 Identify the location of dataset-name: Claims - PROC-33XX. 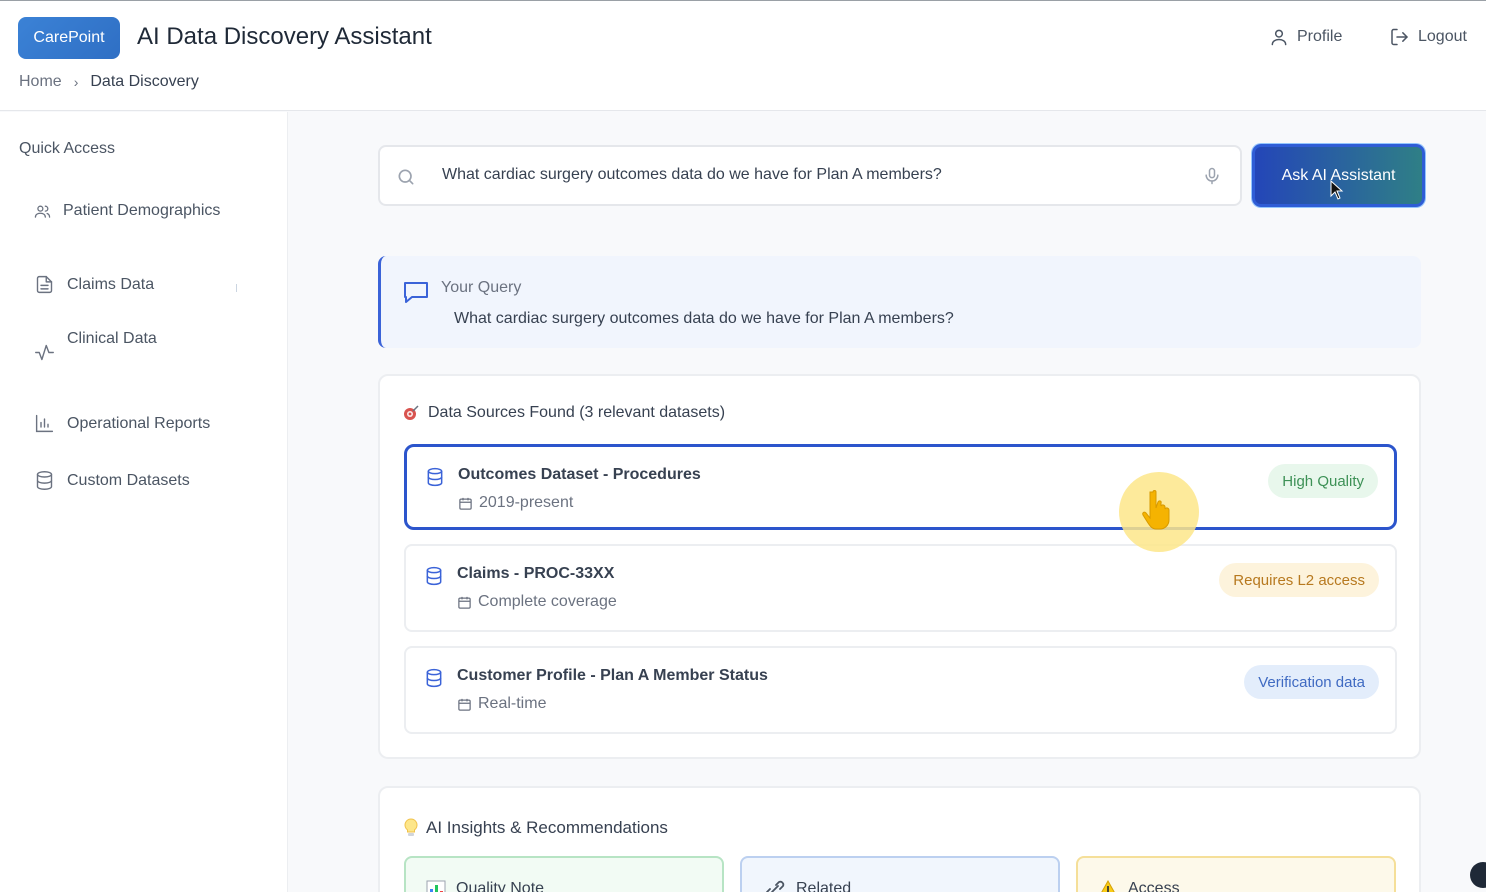
(536, 573).